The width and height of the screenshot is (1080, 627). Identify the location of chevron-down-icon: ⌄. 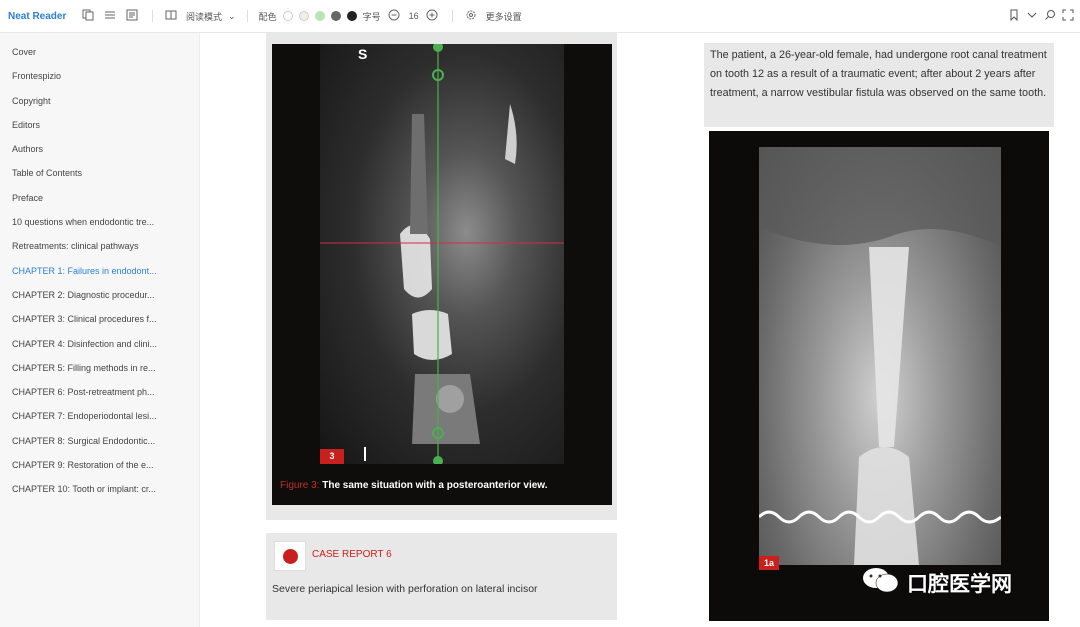
(232, 16).